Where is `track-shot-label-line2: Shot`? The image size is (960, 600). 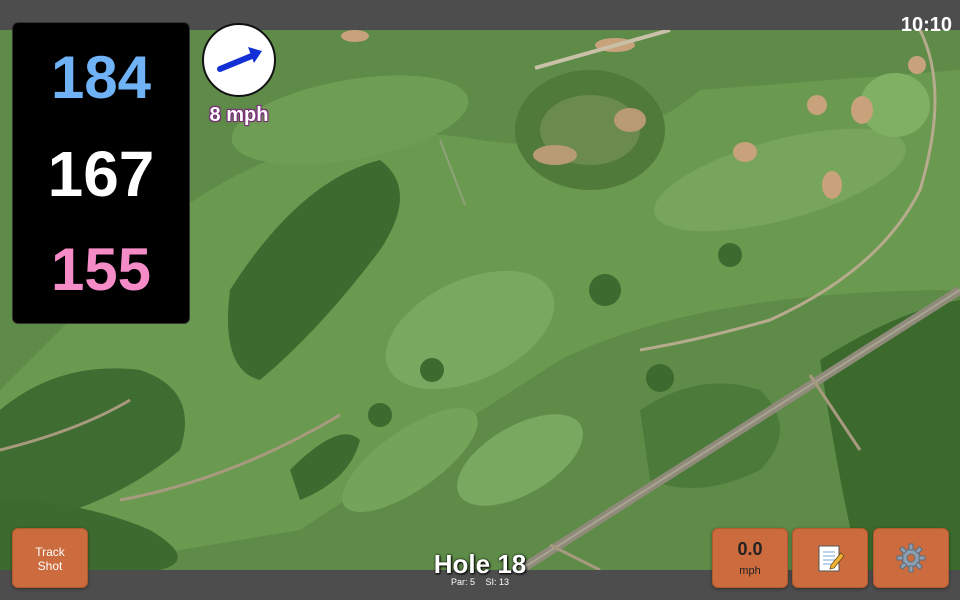
track-shot-label-line2: Shot is located at coordinates (50, 566).